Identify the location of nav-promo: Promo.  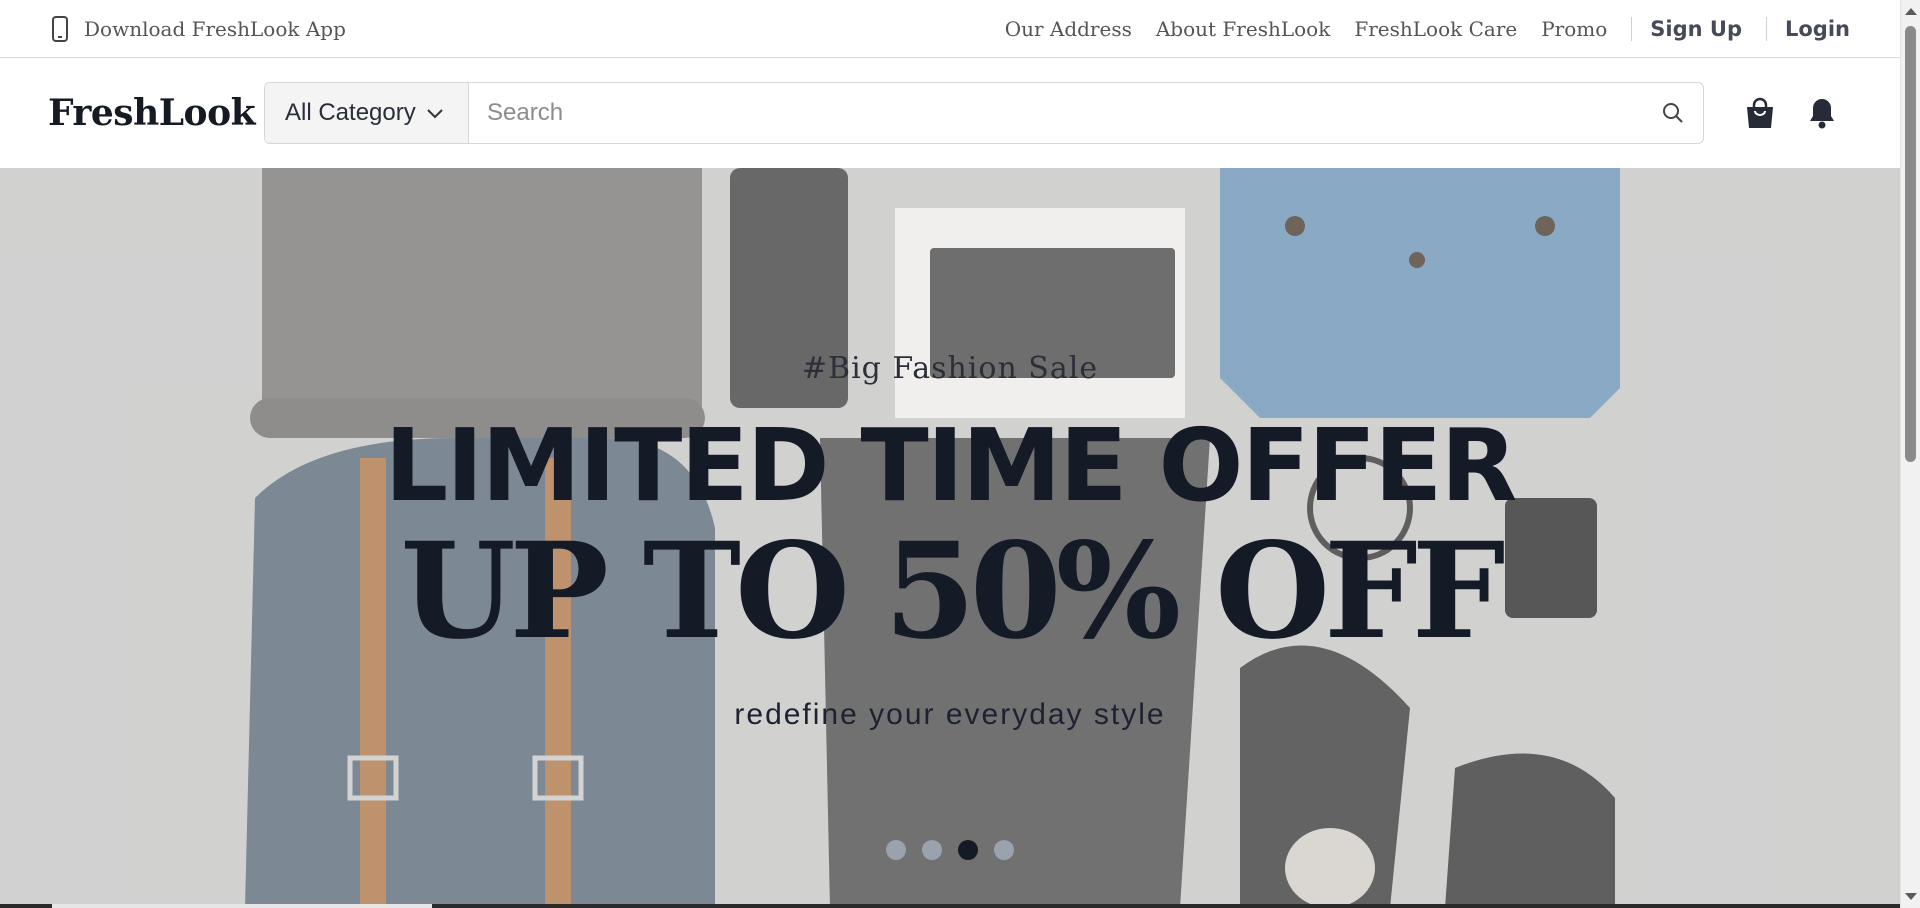
(1574, 29).